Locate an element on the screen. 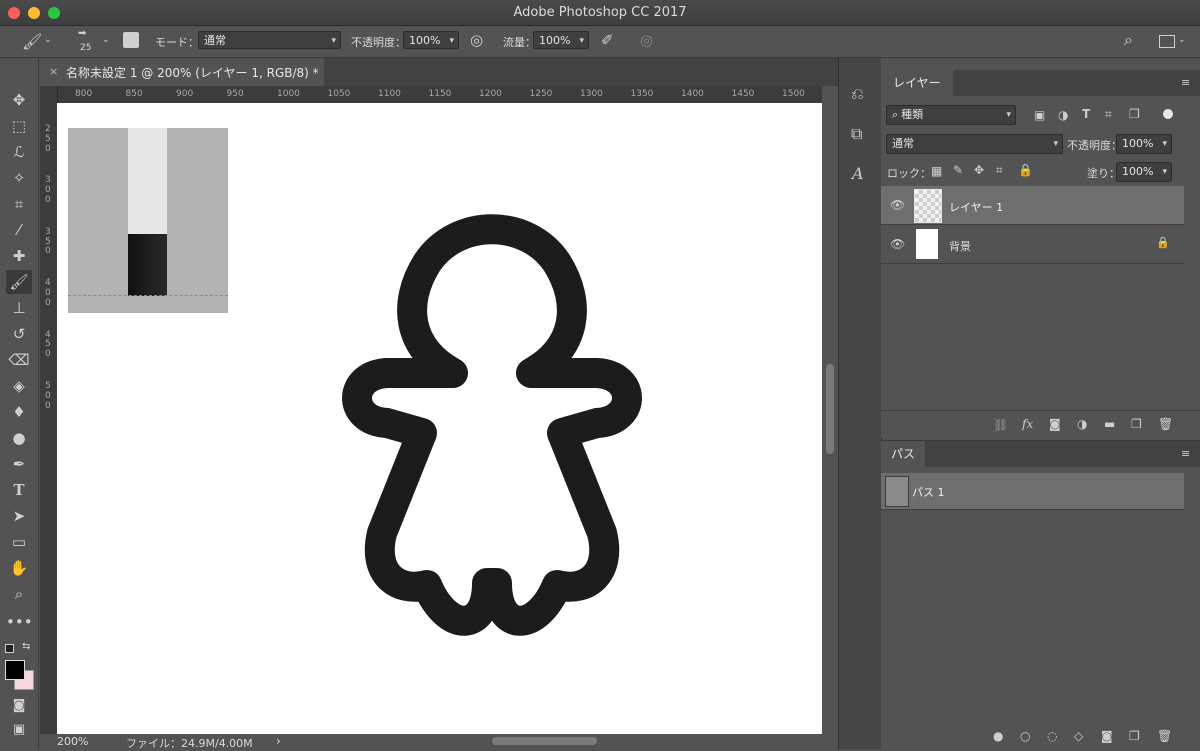 The height and width of the screenshot is (751, 1200). ruler-tick-label: 4 is located at coordinates (48, 283).